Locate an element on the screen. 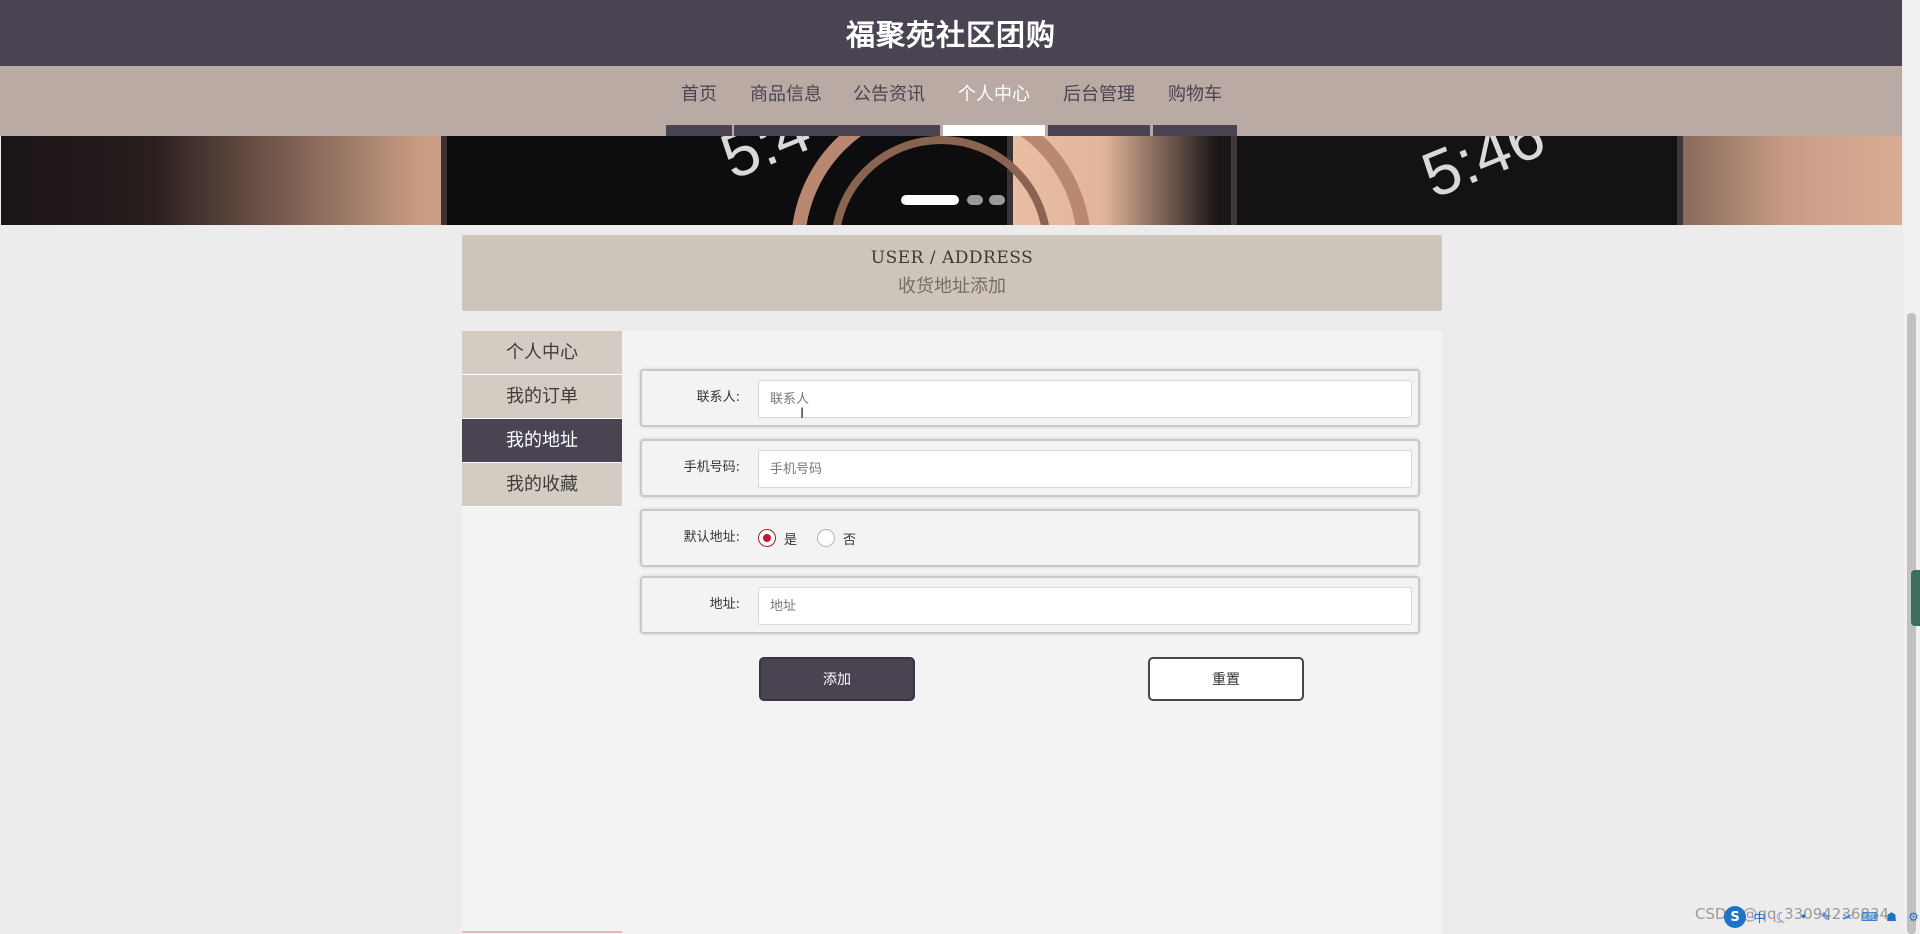  site-title: 福聚苑社区团购 is located at coordinates (950, 35).